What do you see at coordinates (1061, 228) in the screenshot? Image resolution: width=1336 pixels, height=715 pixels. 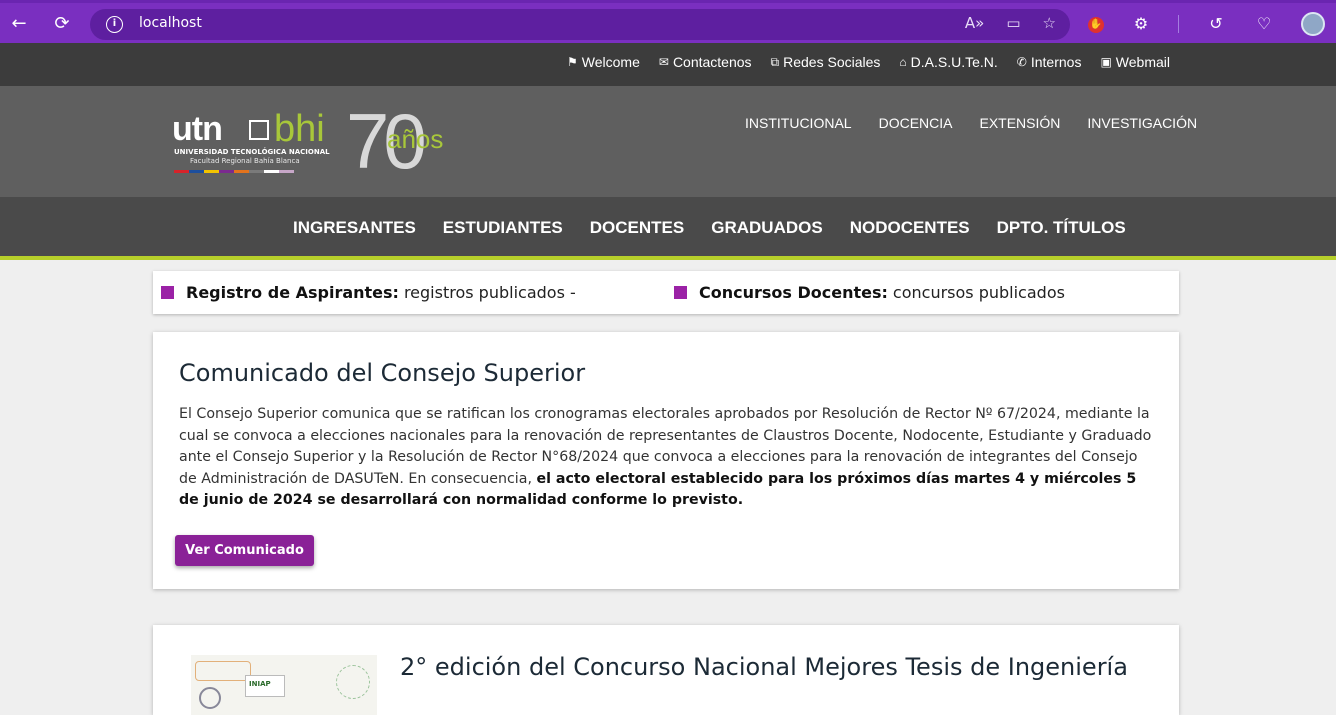 I see `secondary-nav-item-5: DPTO. TÍTULOS` at bounding box center [1061, 228].